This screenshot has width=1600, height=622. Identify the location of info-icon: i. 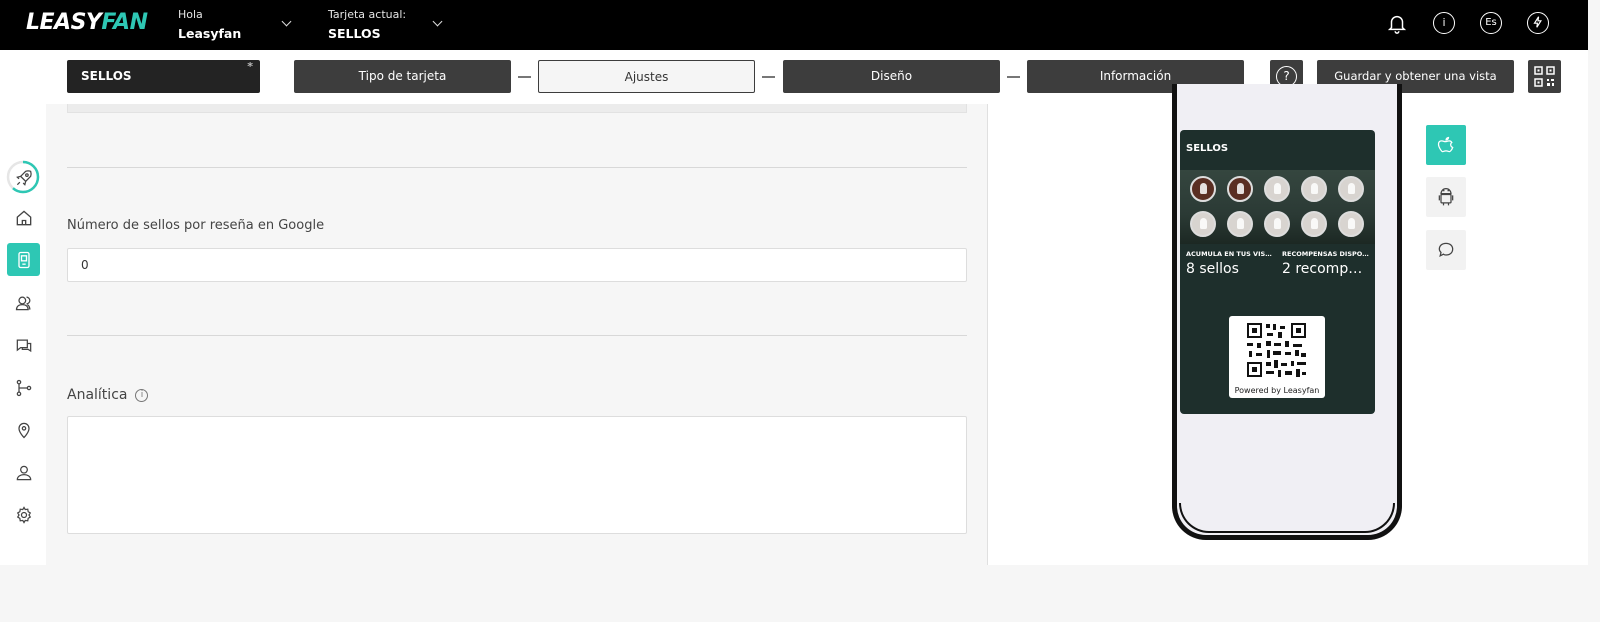
(1444, 23).